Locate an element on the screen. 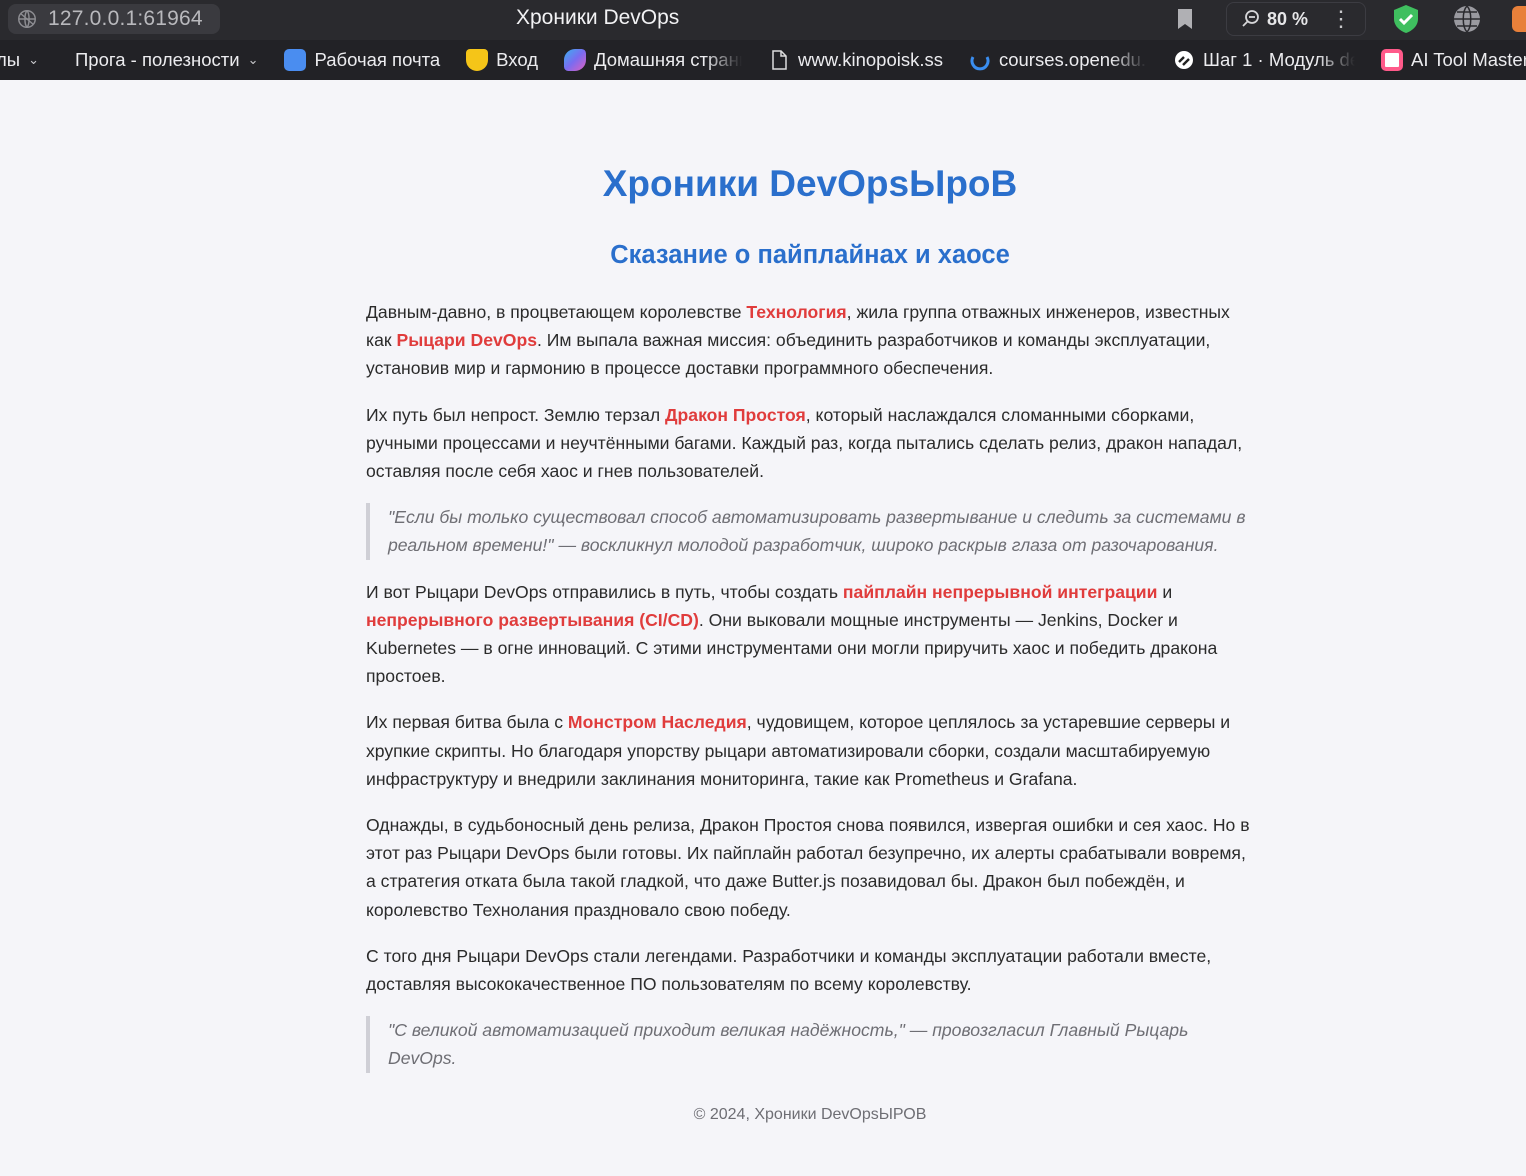 The image size is (1526, 1176). bookmark-folder-2: Прога - полезности ⌄ is located at coordinates (166, 60).